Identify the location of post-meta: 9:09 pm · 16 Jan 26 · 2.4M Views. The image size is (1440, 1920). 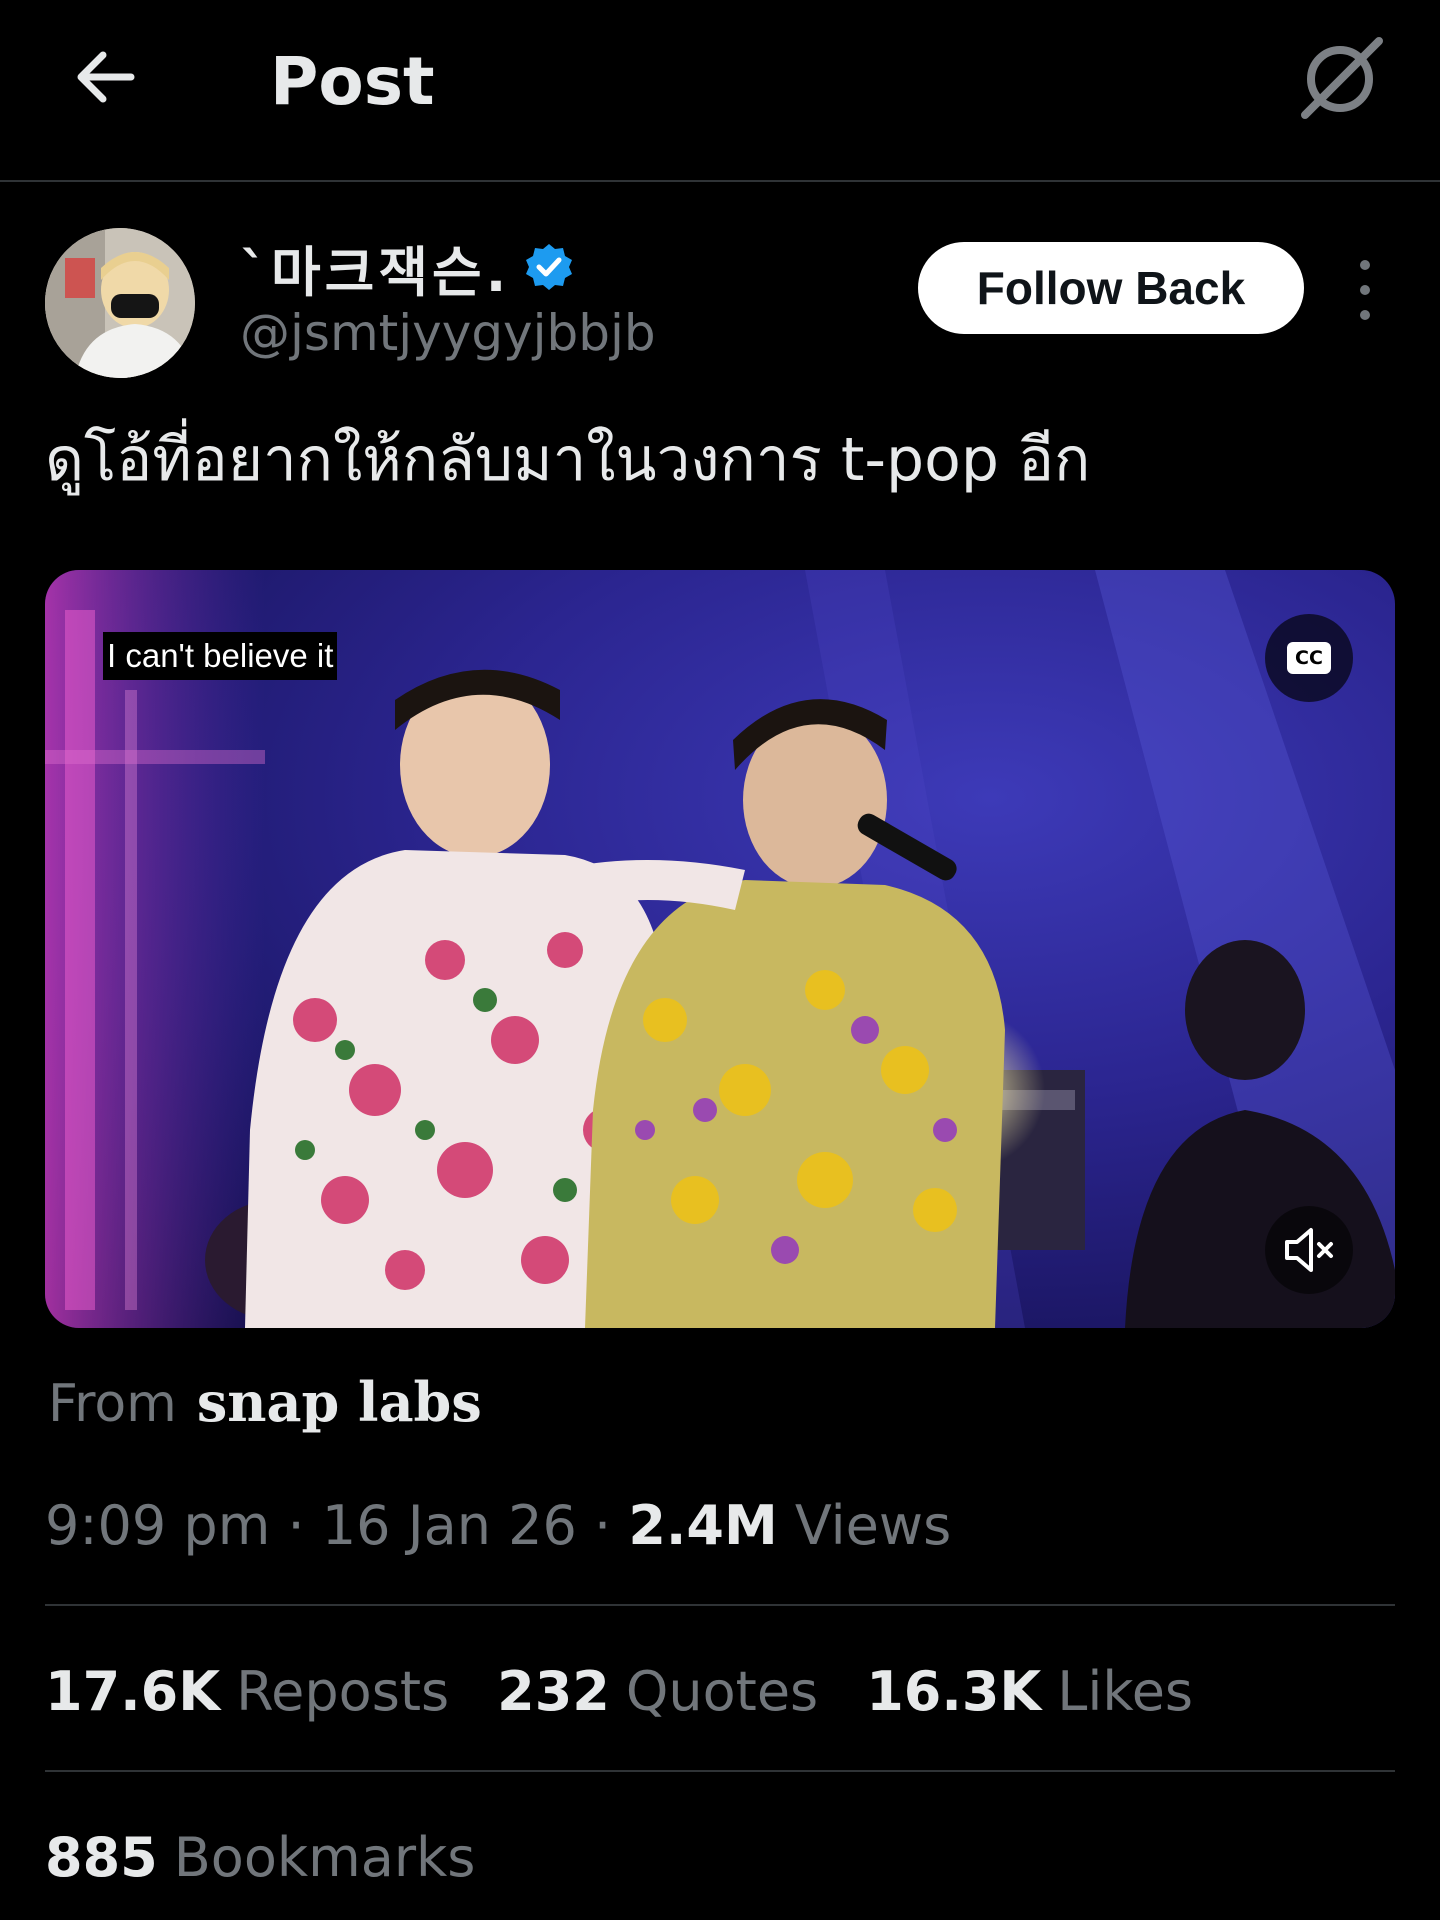
(498, 1525).